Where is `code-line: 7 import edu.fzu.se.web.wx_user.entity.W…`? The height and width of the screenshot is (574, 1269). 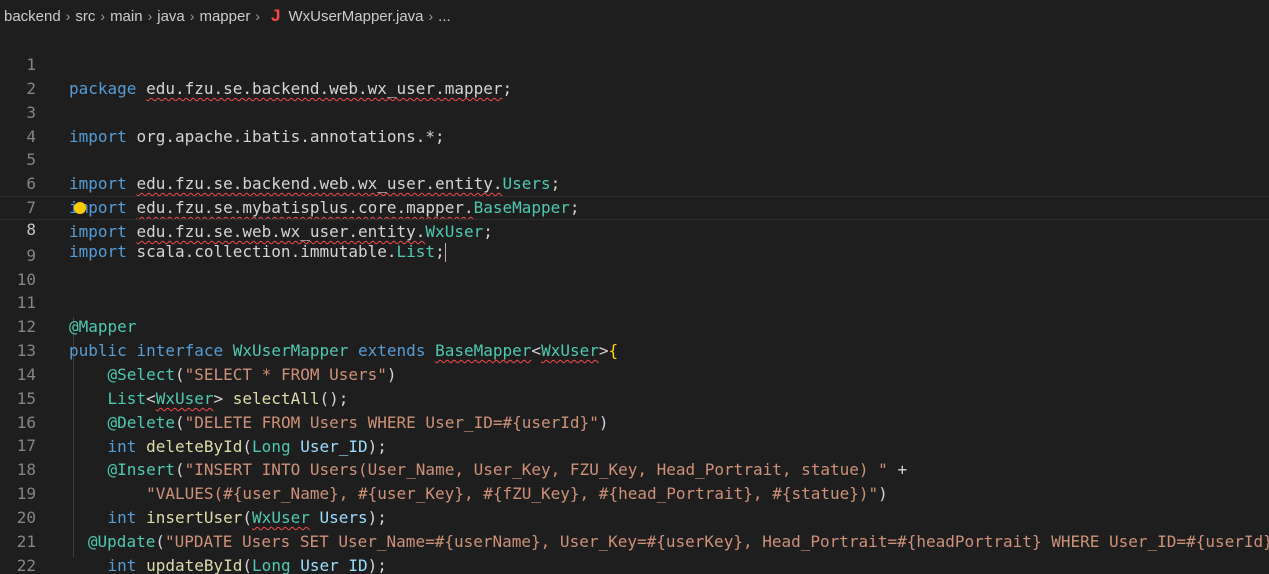 code-line: 7 import edu.fzu.se.web.wx_user.entity.W… is located at coordinates (634, 206).